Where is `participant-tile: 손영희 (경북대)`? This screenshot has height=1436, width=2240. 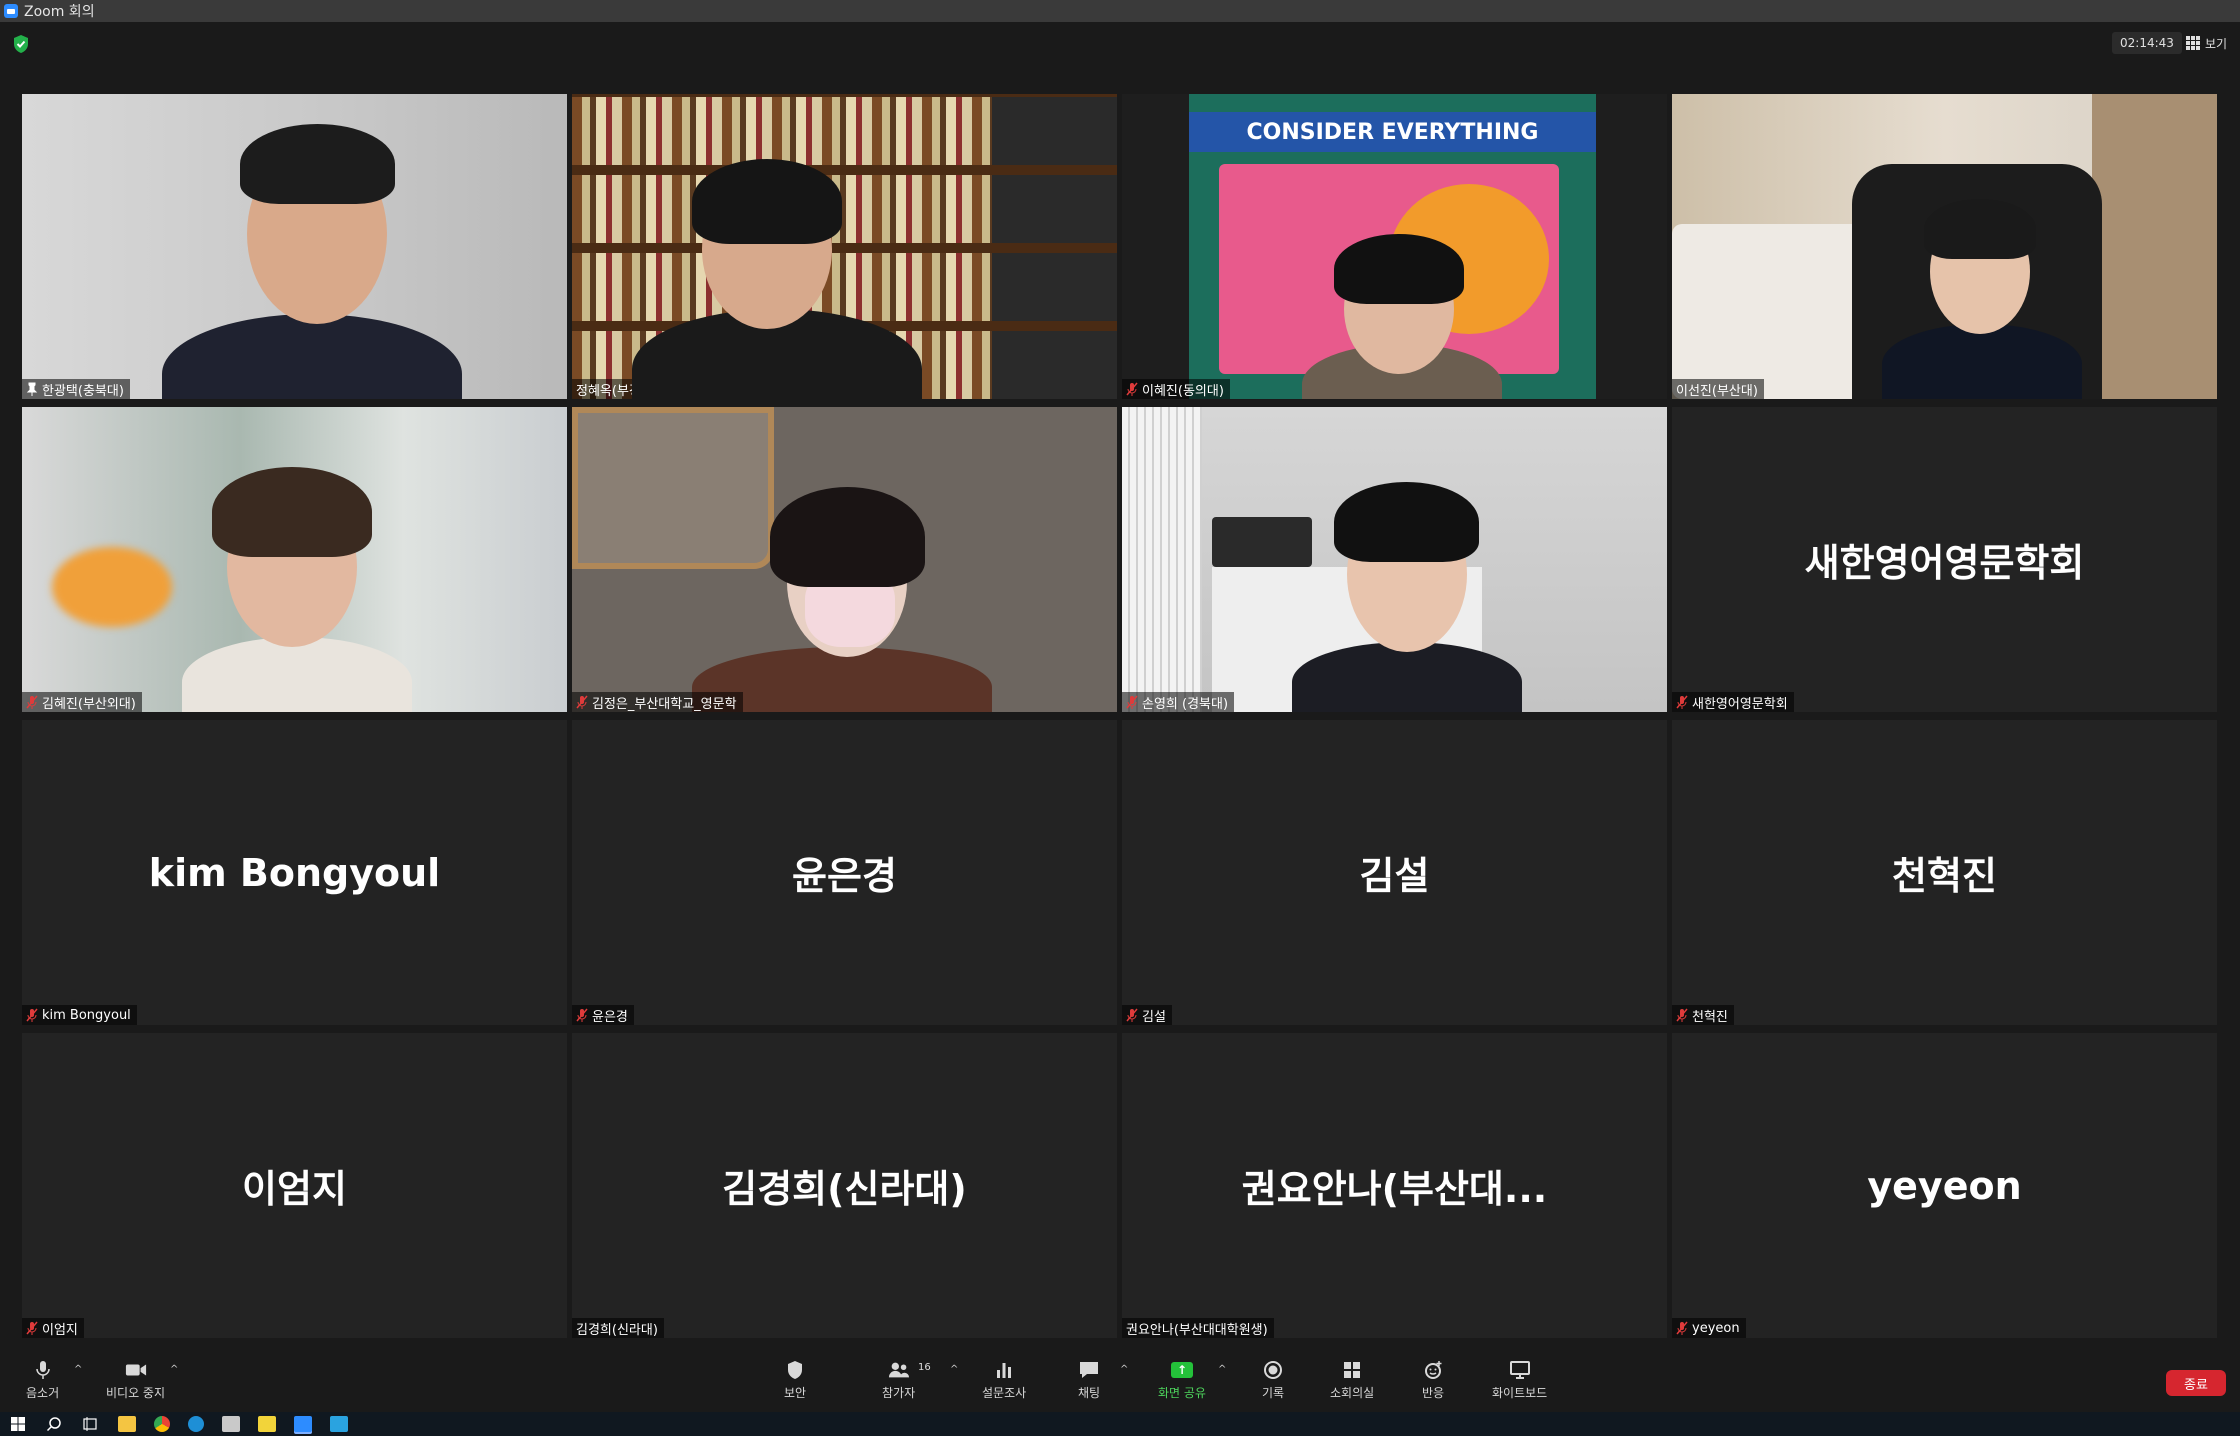 participant-tile: 손영희 (경북대) is located at coordinates (1394, 559).